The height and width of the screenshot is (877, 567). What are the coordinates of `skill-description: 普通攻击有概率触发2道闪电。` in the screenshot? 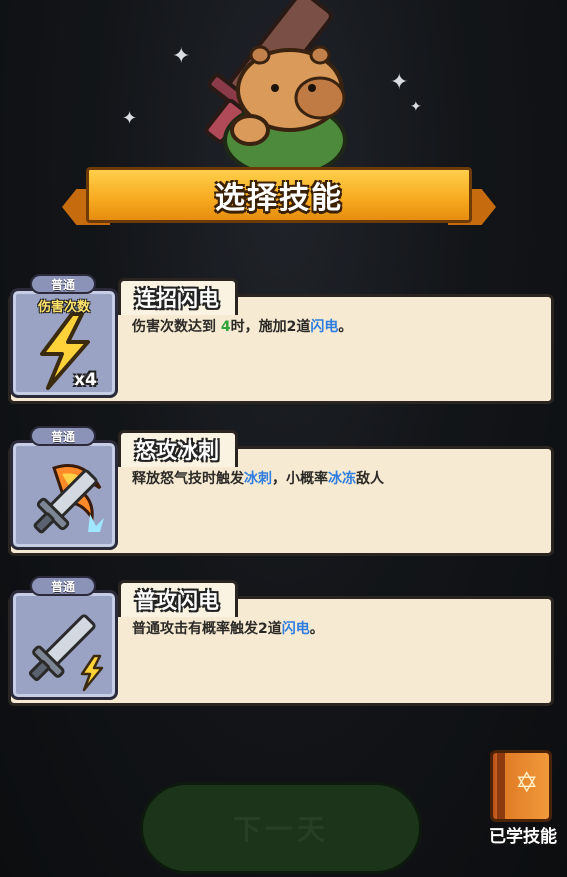 It's located at (228, 628).